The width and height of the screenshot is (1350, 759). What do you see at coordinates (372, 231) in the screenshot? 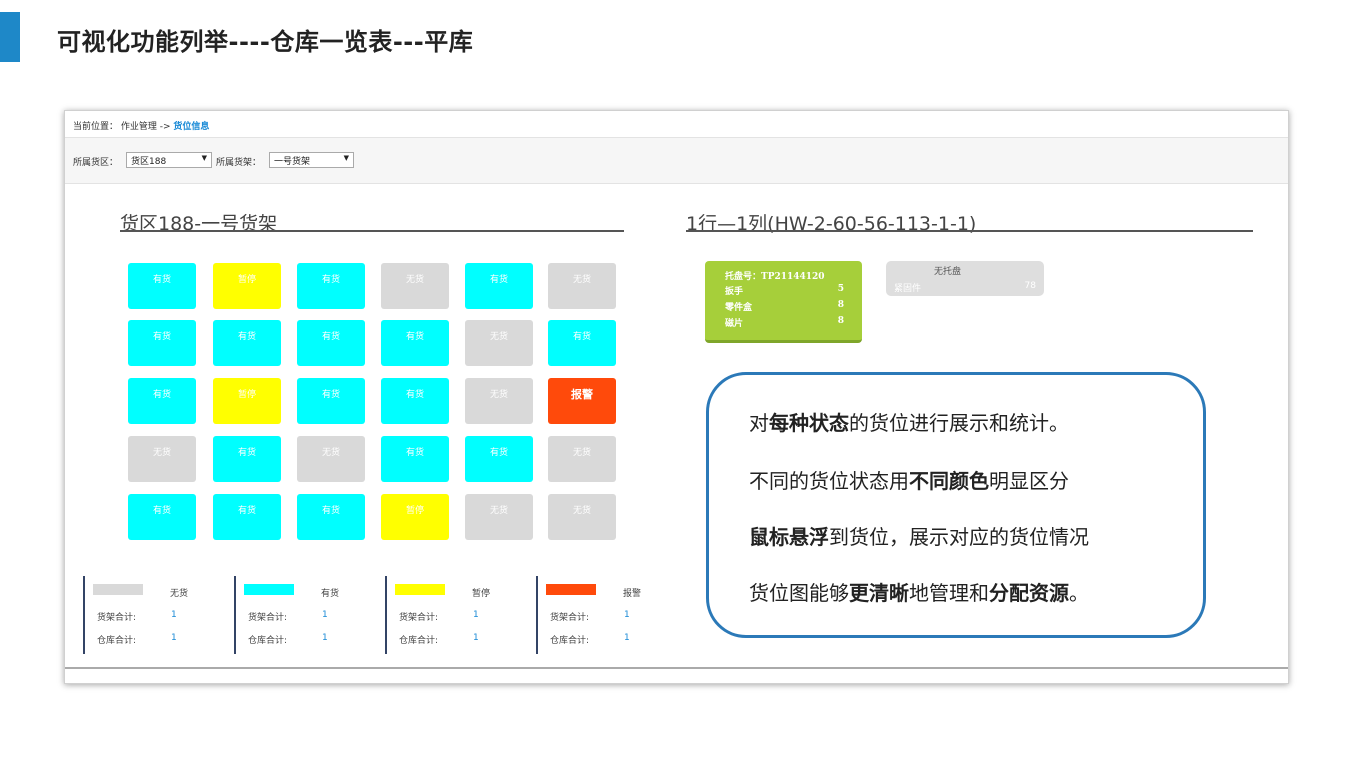
I see `shelf-title-underline` at bounding box center [372, 231].